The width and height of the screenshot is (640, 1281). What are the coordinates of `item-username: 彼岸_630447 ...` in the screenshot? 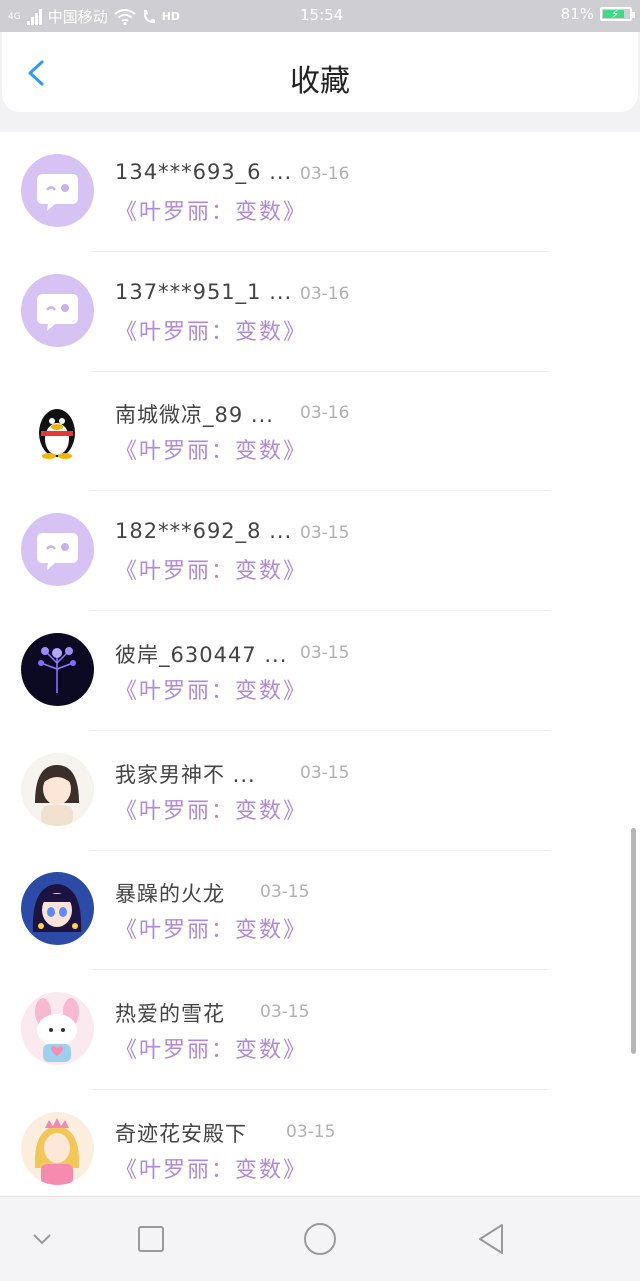 It's located at (201, 654).